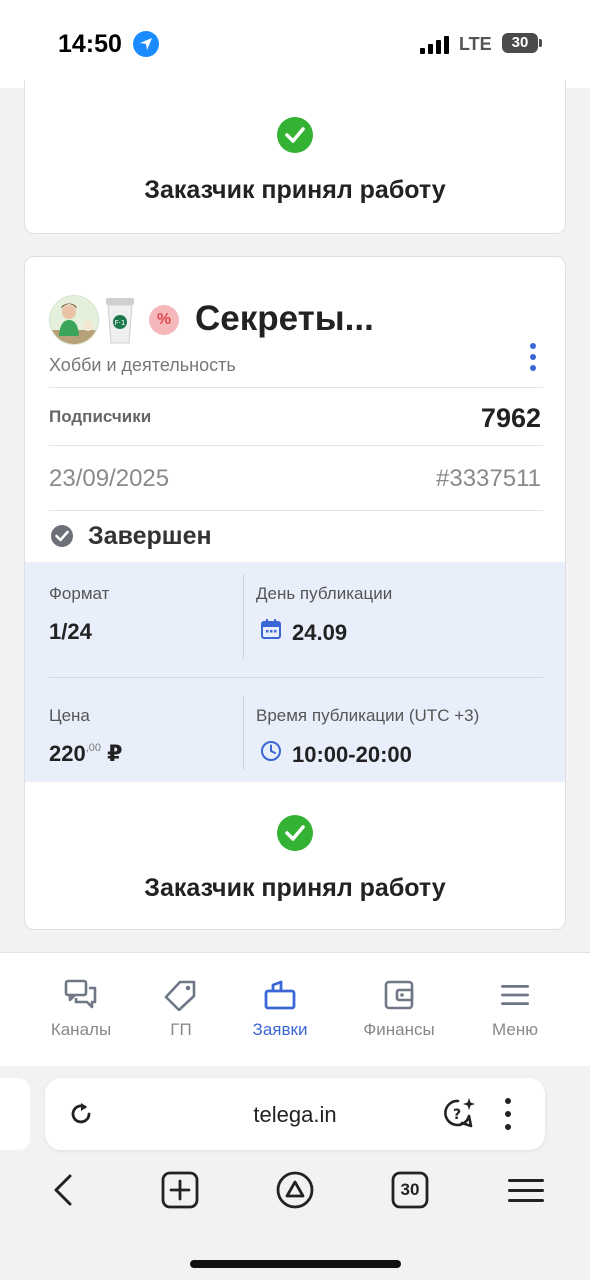 The width and height of the screenshot is (590, 1280). What do you see at coordinates (515, 1009) in the screenshot?
I see `nav-item-menu: Меню` at bounding box center [515, 1009].